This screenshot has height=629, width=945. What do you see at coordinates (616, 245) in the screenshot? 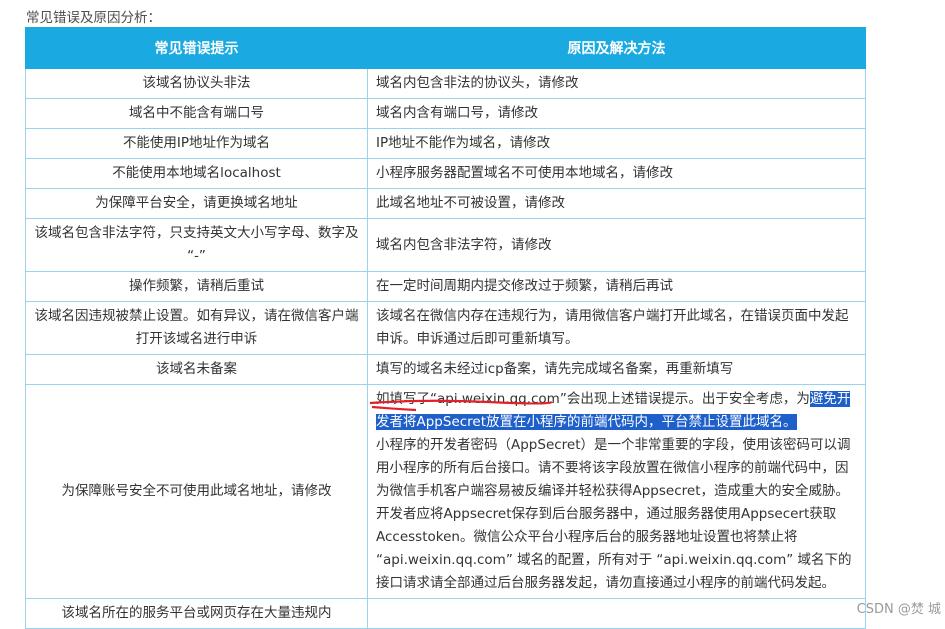
I see `reason-cell: 域名内包含非法字符，请修改` at bounding box center [616, 245].